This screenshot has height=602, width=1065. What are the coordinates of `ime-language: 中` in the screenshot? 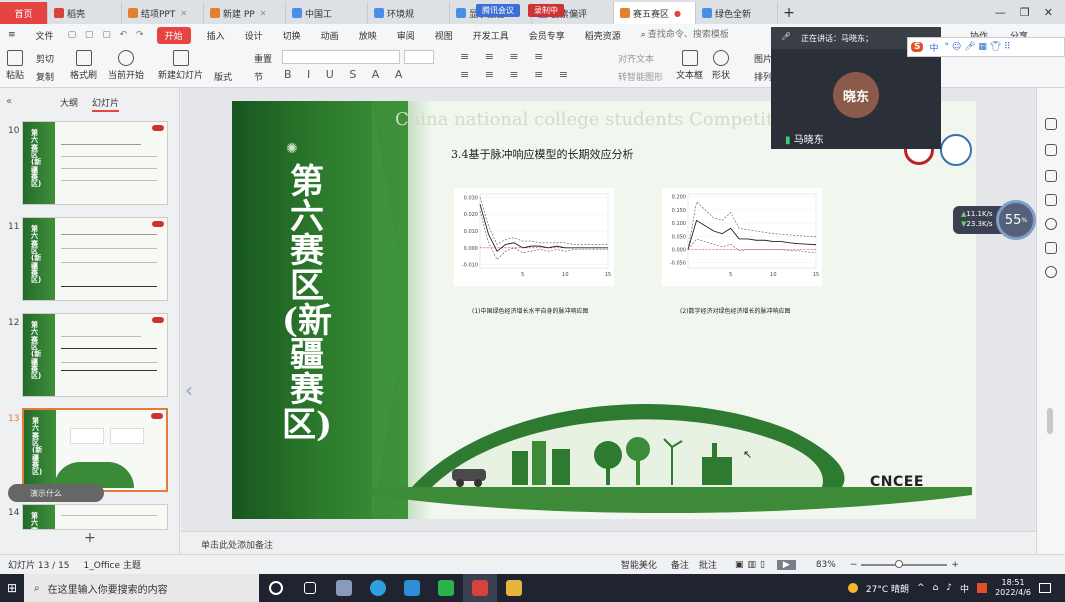 It's located at (933, 47).